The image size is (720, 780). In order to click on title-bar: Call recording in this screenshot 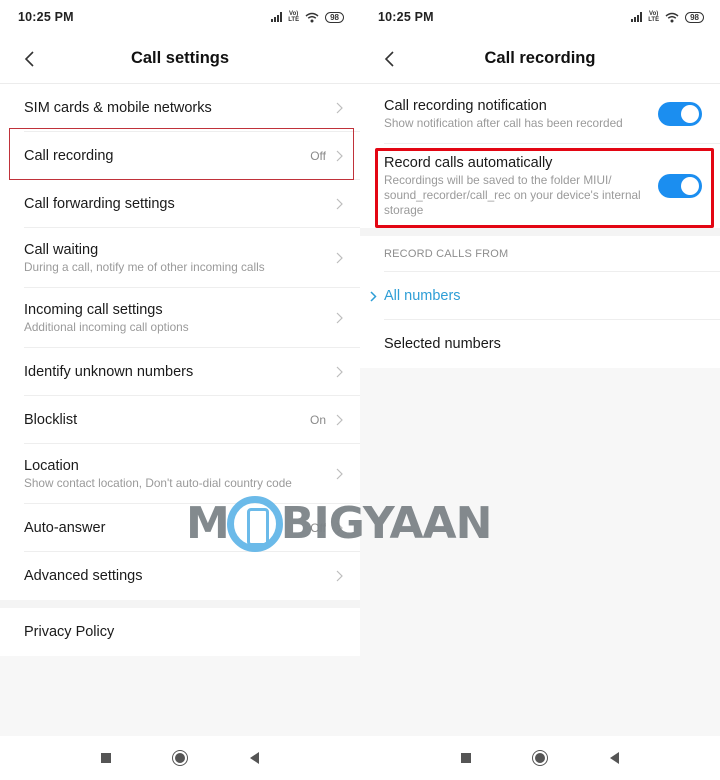, I will do `click(540, 59)`.